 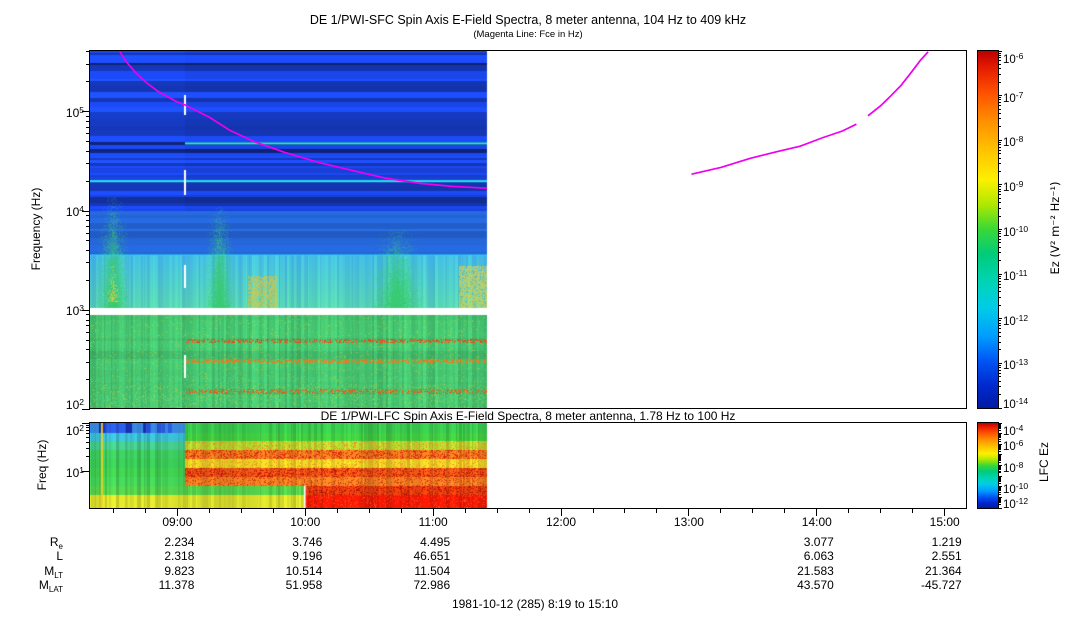 What do you see at coordinates (74, 404) in the screenshot?
I see `sfc-y-tick-label: 102` at bounding box center [74, 404].